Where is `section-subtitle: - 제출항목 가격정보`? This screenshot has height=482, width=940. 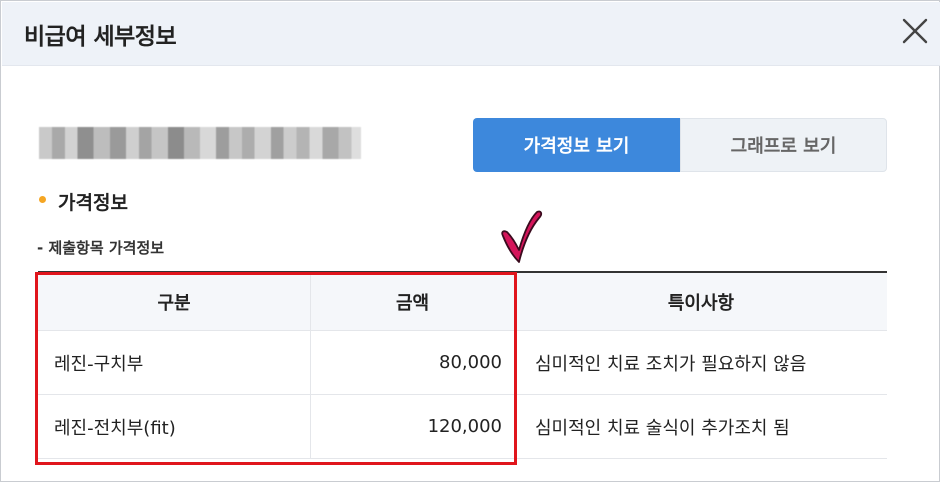
section-subtitle: - 제출항목 가격정보 is located at coordinates (101, 248).